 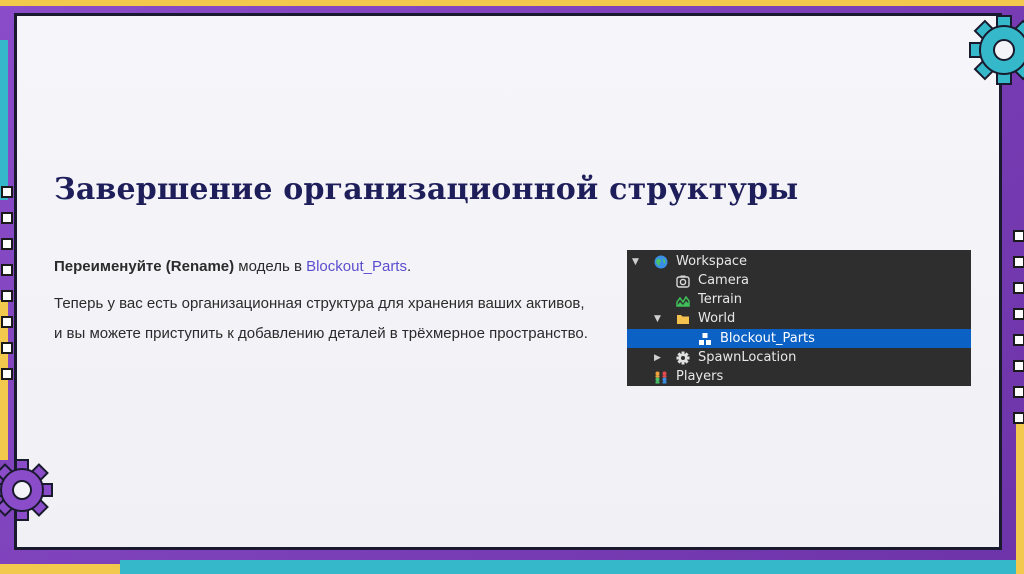 I want to click on explorer-item-label: World, so click(x=717, y=318).